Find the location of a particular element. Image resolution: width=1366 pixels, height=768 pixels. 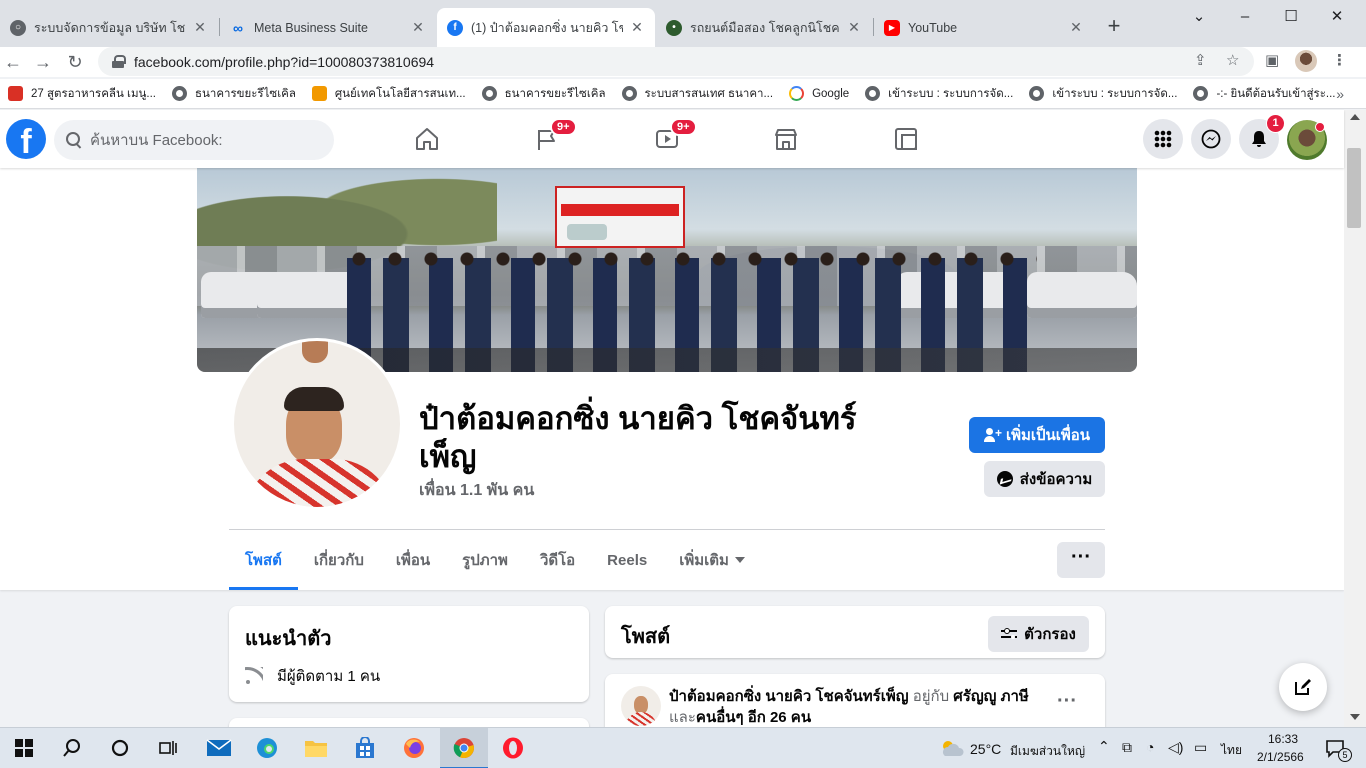

send-message-button: ส่งข้อความ is located at coordinates (1044, 479).